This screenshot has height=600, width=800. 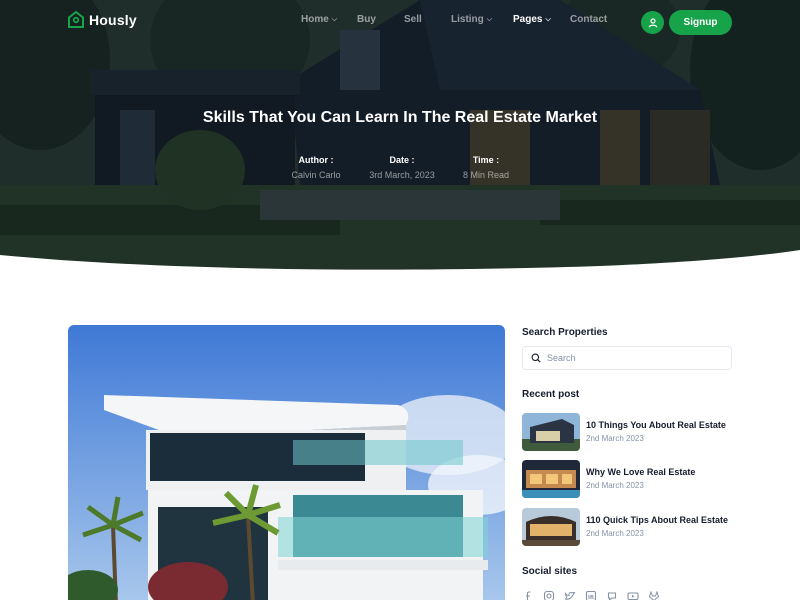 I want to click on search-box, so click(x=627, y=358).